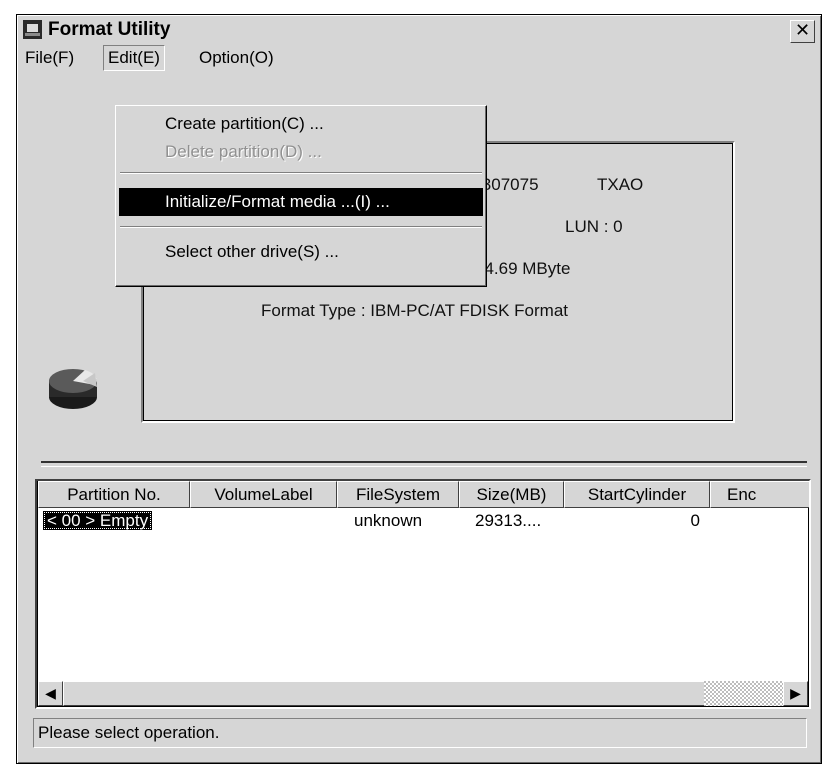 This screenshot has height=773, width=832. What do you see at coordinates (795, 693) in the screenshot?
I see `scroll-right-icon: ▶` at bounding box center [795, 693].